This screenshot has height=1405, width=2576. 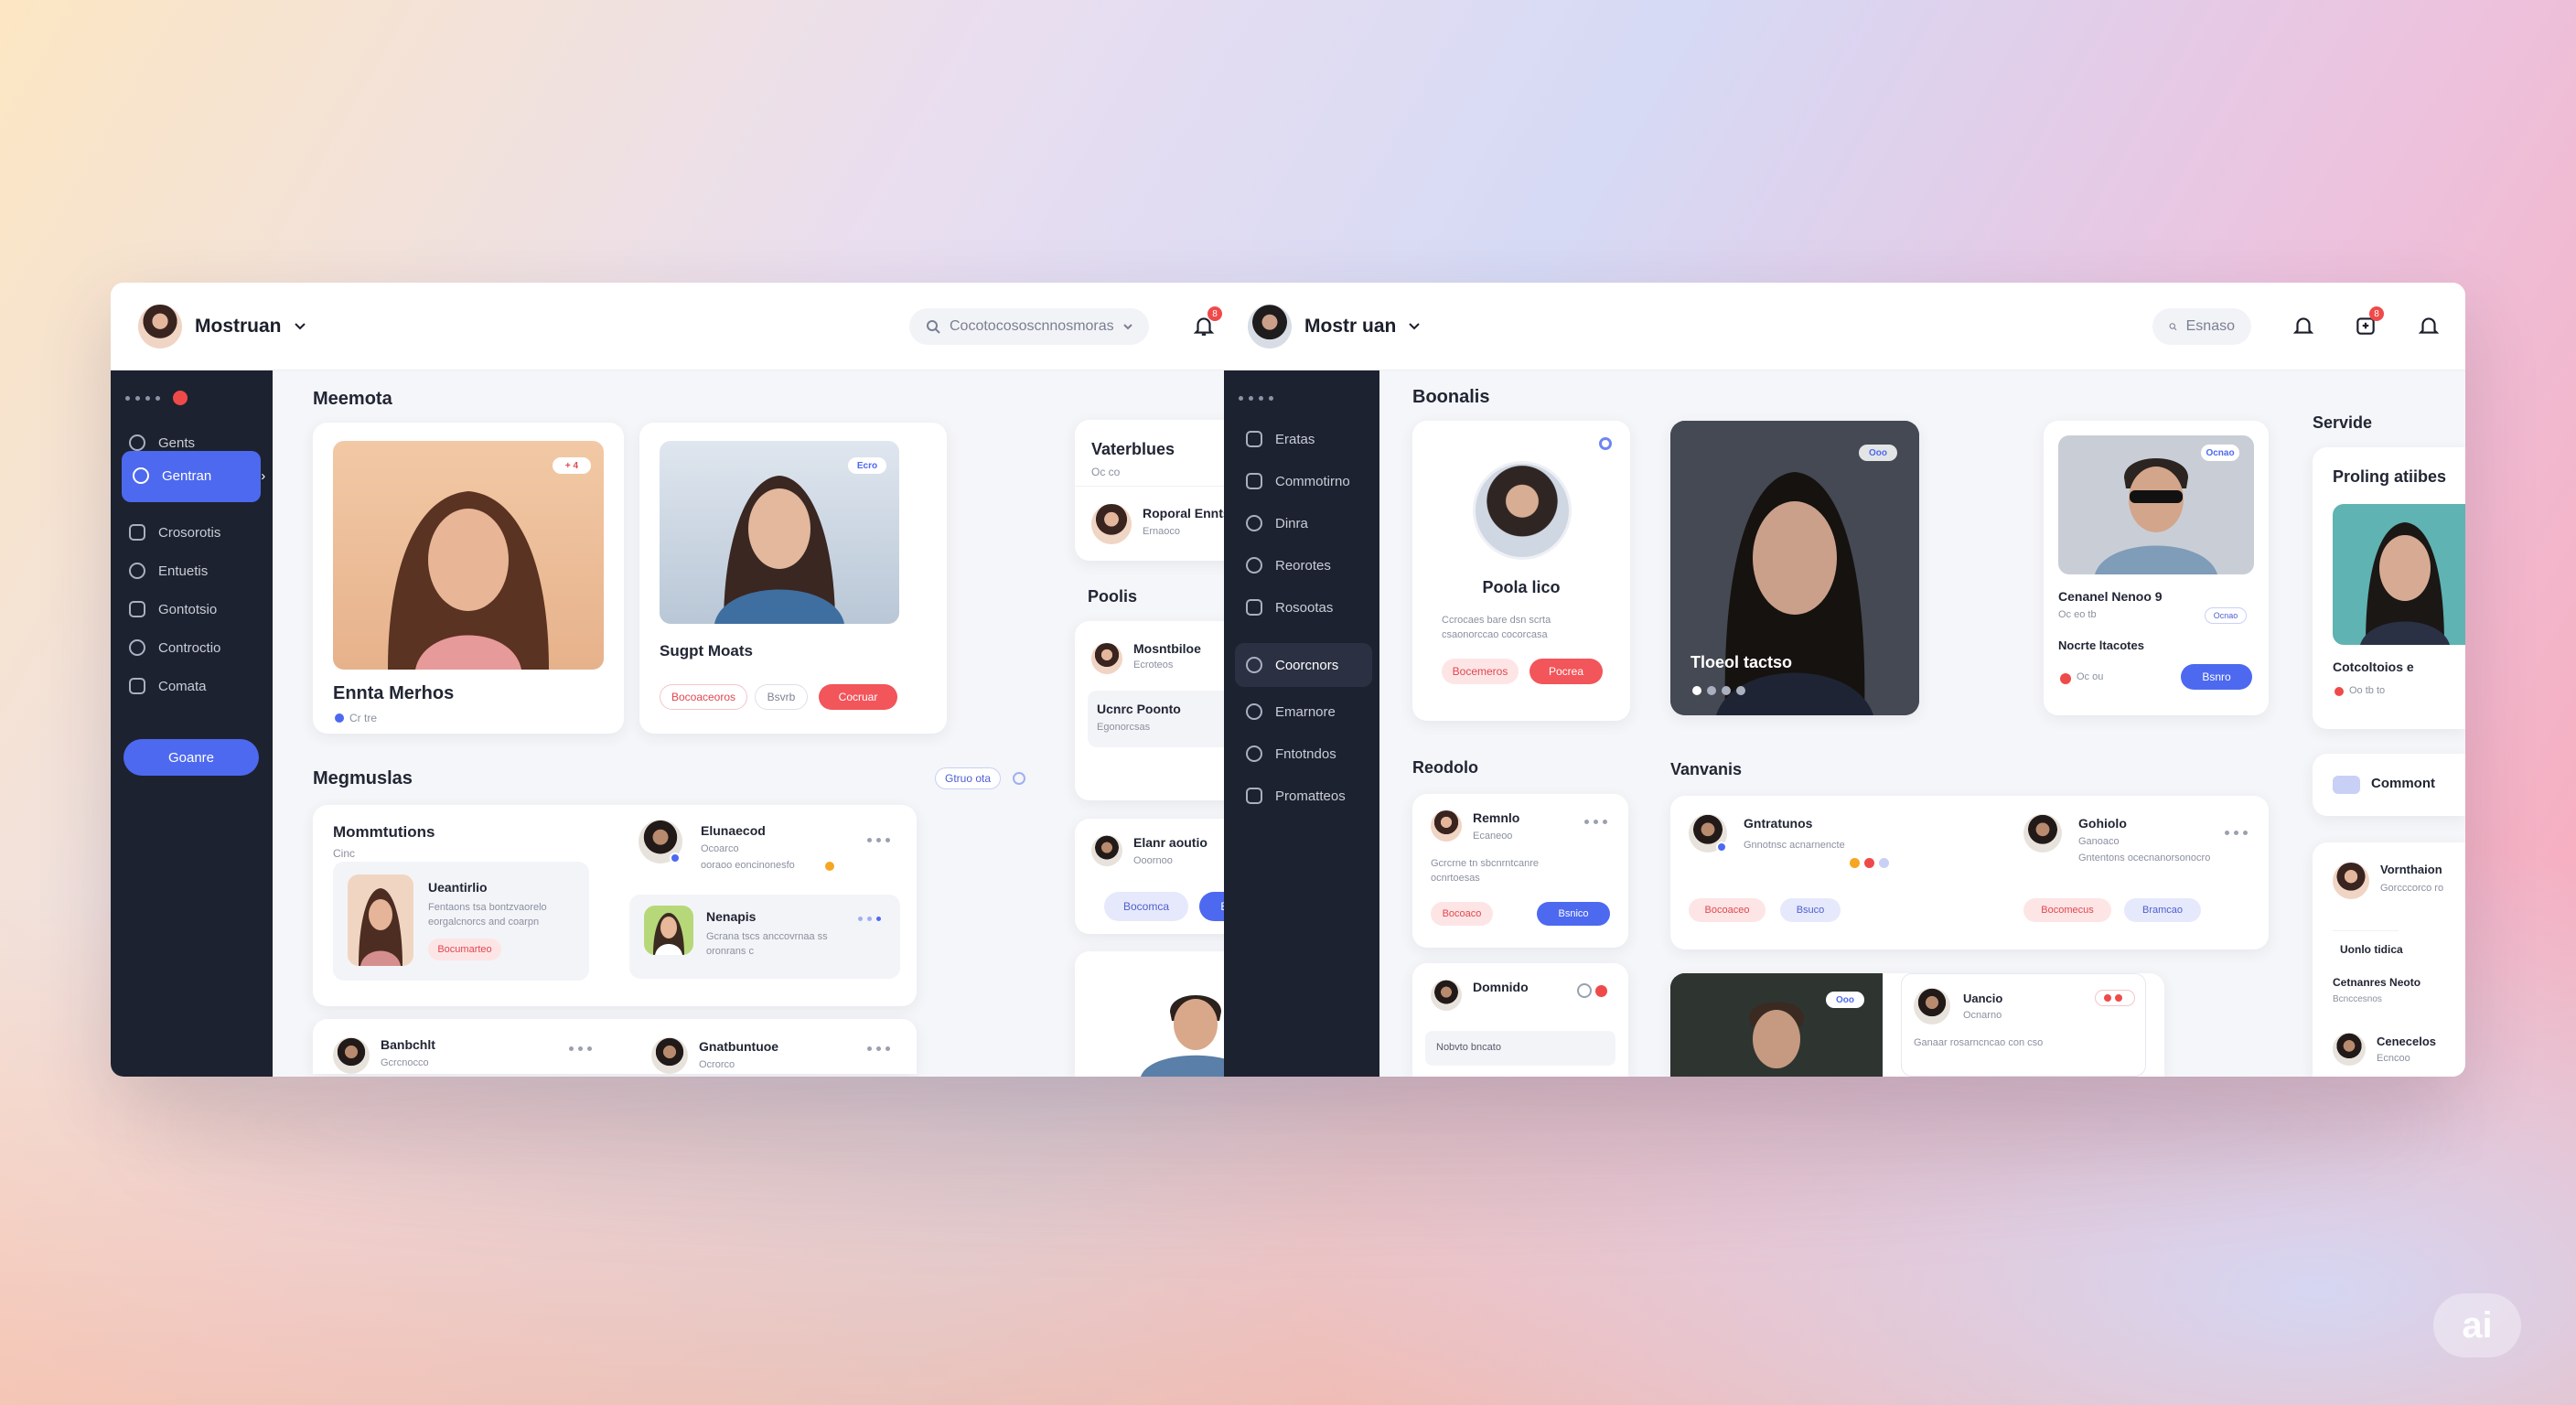 What do you see at coordinates (1496, 620) in the screenshot?
I see `profile-desc: Ccrocaes bare dsn scrta` at bounding box center [1496, 620].